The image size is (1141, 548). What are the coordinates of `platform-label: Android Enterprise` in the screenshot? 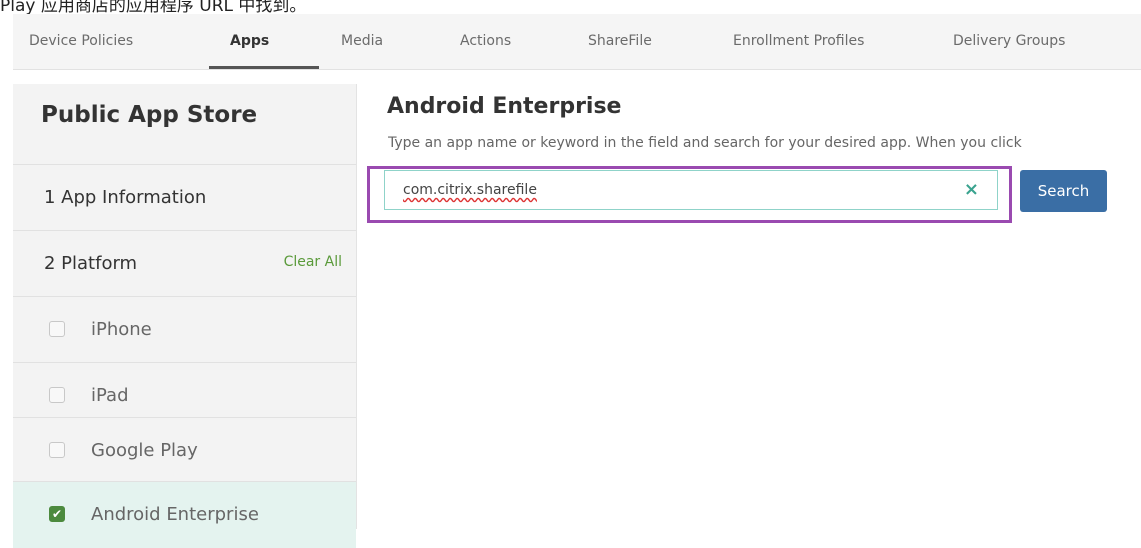 It's located at (175, 514).